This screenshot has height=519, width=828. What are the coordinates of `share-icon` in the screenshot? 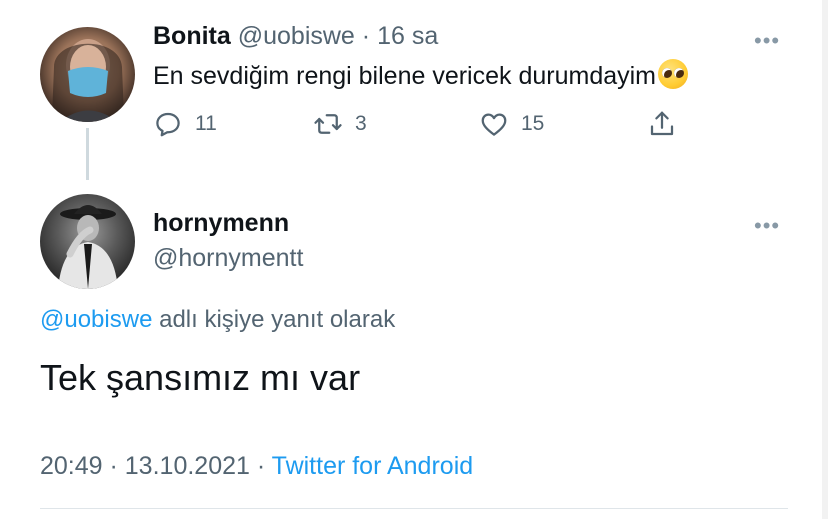 It's located at (662, 123).